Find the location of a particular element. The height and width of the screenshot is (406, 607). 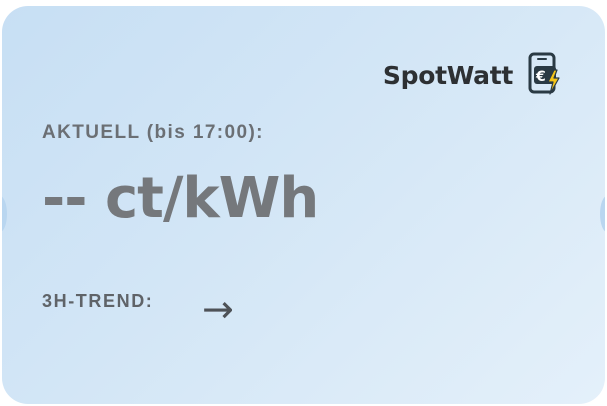

widget-edge-handle-left is located at coordinates (4, 214).